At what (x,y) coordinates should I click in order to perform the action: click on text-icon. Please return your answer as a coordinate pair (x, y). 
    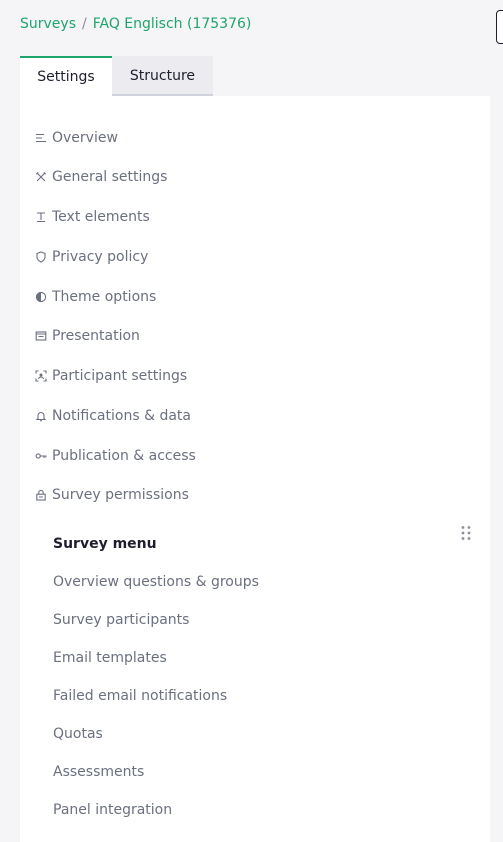
    Looking at the image, I should click on (41, 217).